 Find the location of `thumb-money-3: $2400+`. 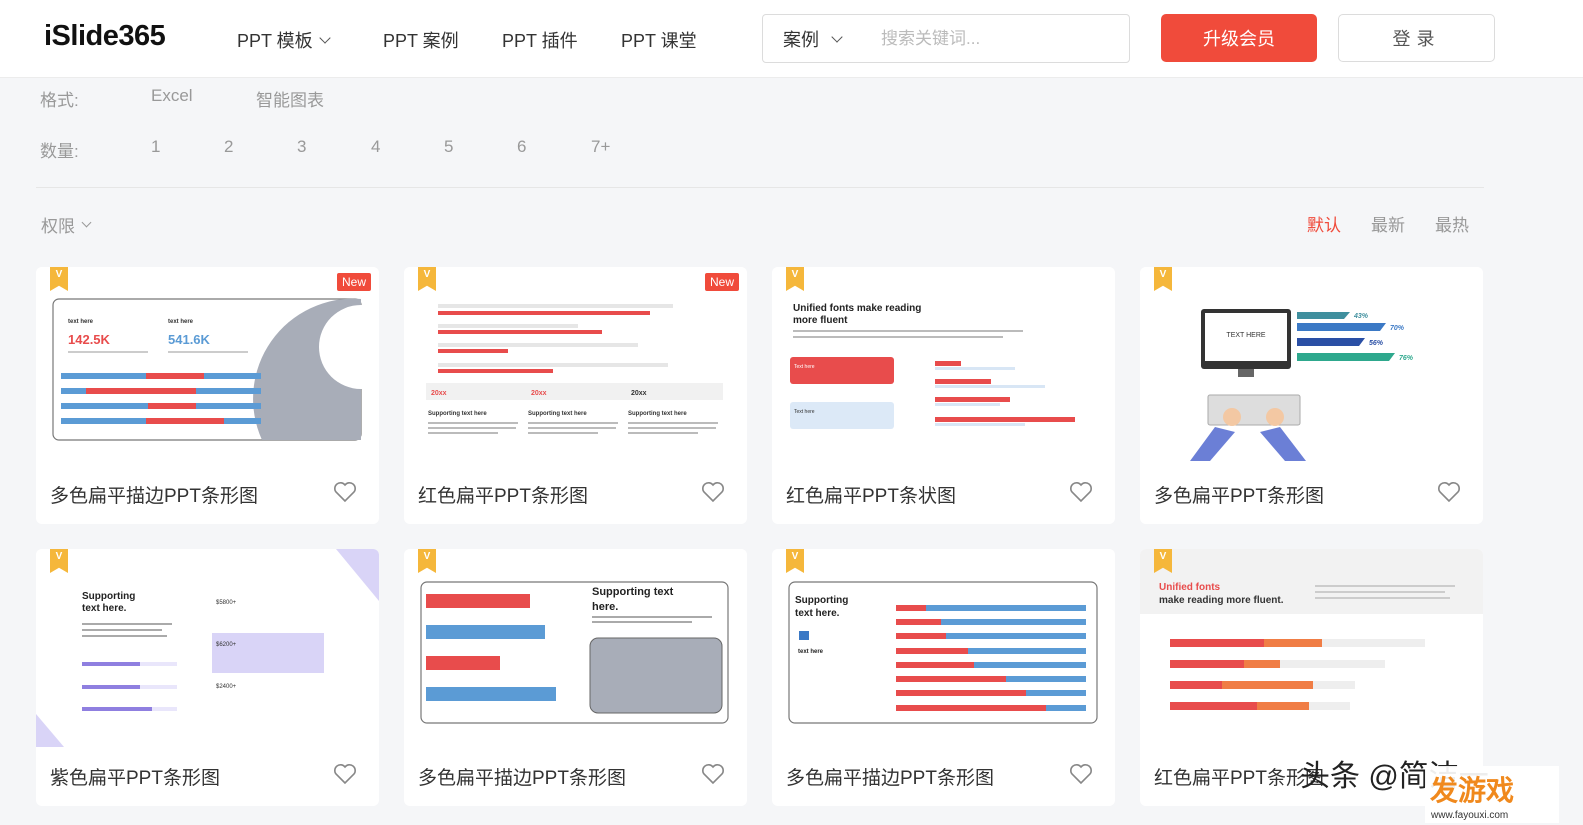

thumb-money-3: $2400+ is located at coordinates (226, 687).